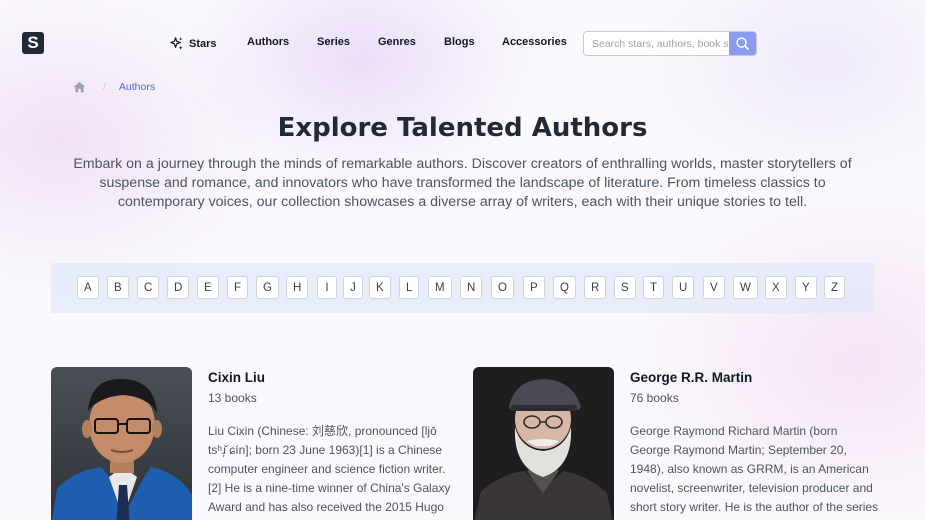 The image size is (925, 520). Describe the element at coordinates (79, 87) in the screenshot. I see `home-icon` at that location.